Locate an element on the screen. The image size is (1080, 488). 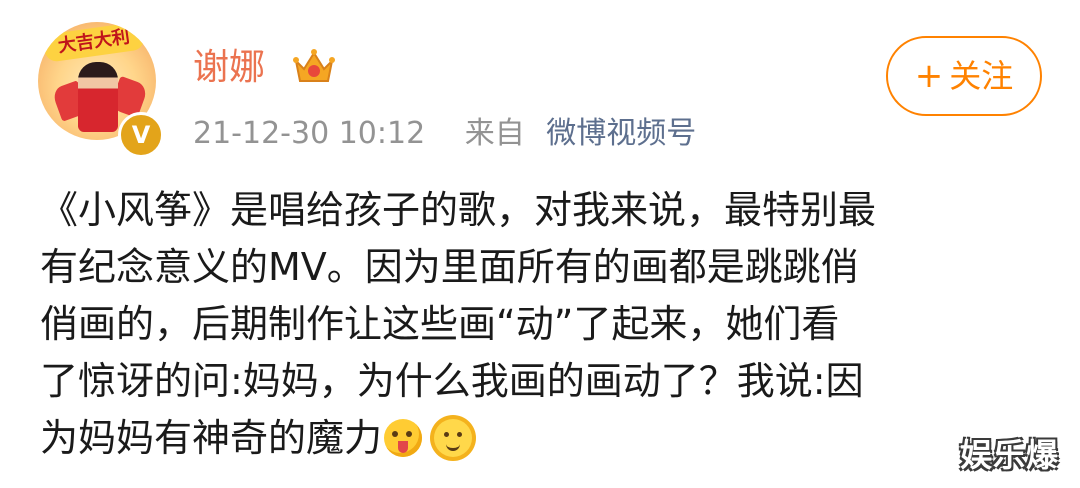
follow-button: + 关注 is located at coordinates (964, 76).